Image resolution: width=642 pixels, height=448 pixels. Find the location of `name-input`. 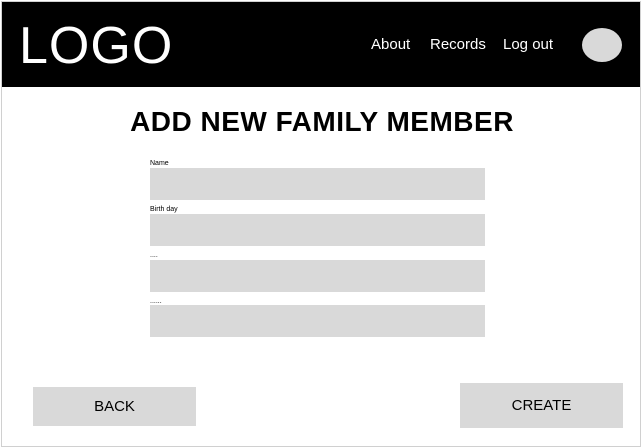

name-input is located at coordinates (317, 184).